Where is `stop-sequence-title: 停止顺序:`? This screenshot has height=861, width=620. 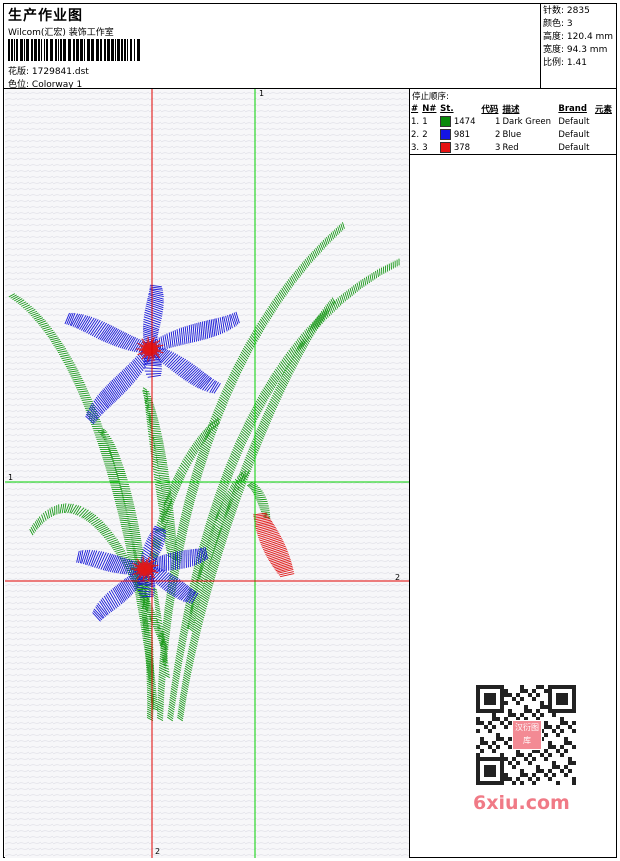
stop-sequence-title: 停止顺序: is located at coordinates (430, 97).